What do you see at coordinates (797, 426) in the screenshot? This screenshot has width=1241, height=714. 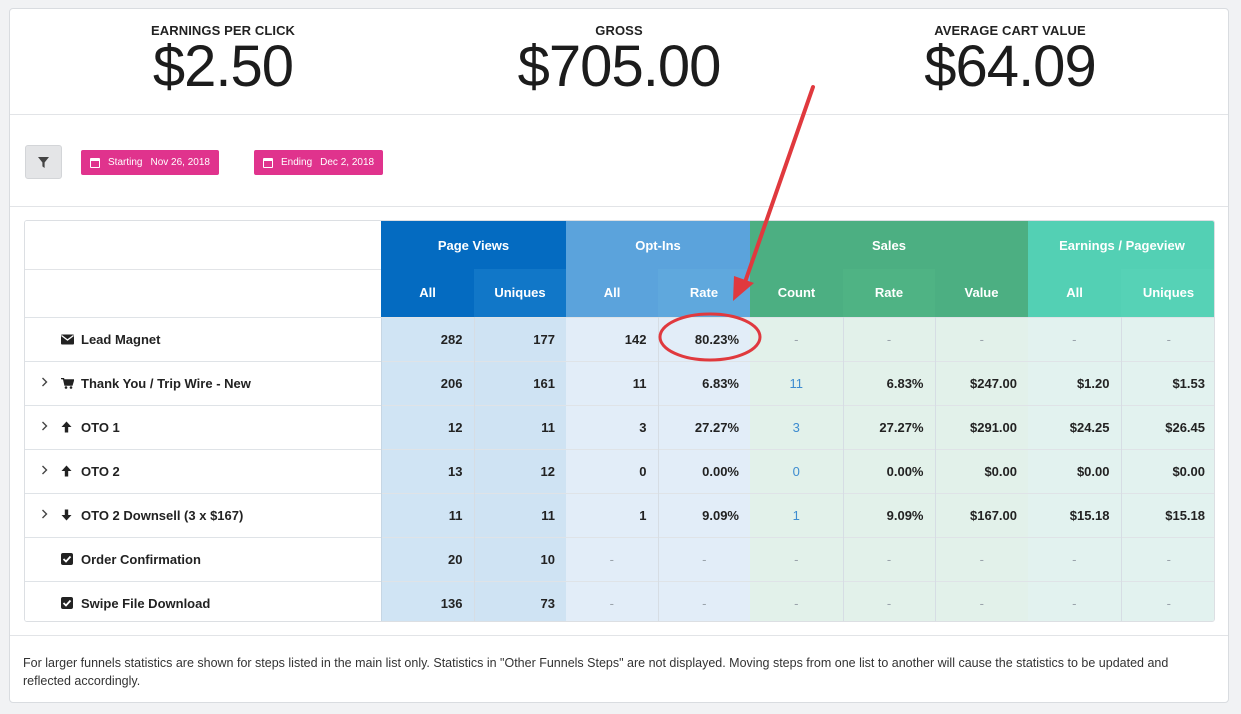 I see `cell-s-count: 3` at bounding box center [797, 426].